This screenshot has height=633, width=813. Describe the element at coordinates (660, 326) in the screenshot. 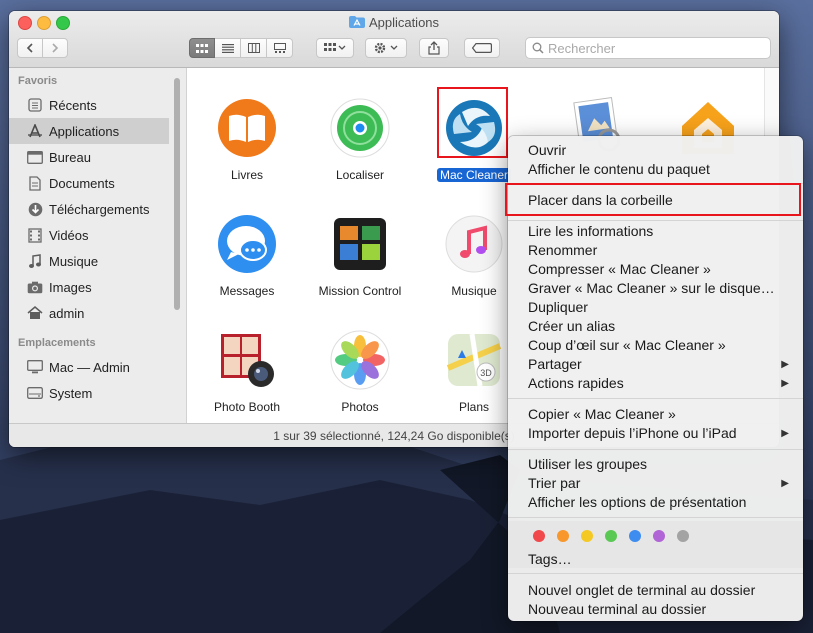

I see `menu-item-make-alias: Créer un alias` at that location.